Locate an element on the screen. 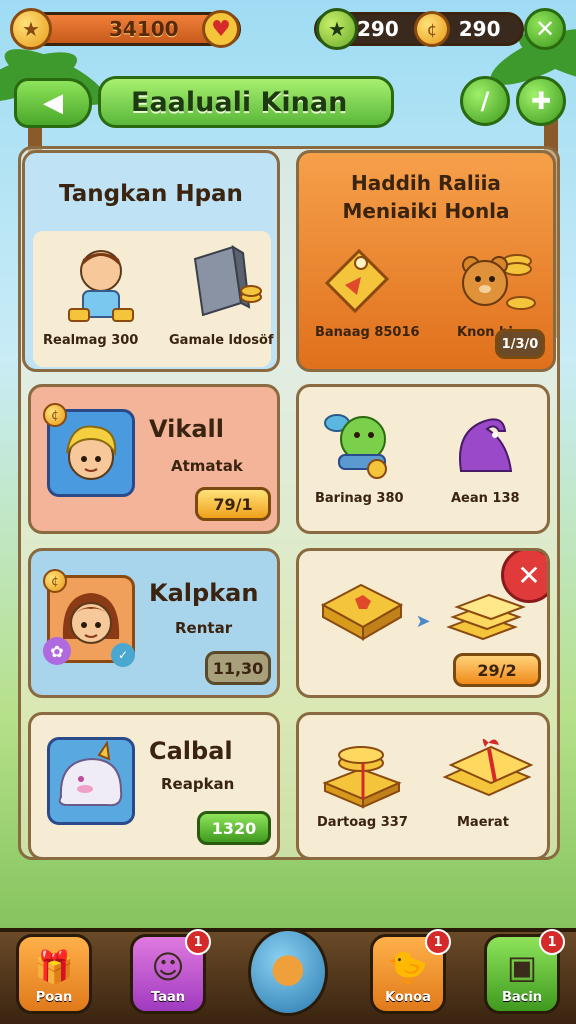  edit-button: ∕ is located at coordinates (485, 101).